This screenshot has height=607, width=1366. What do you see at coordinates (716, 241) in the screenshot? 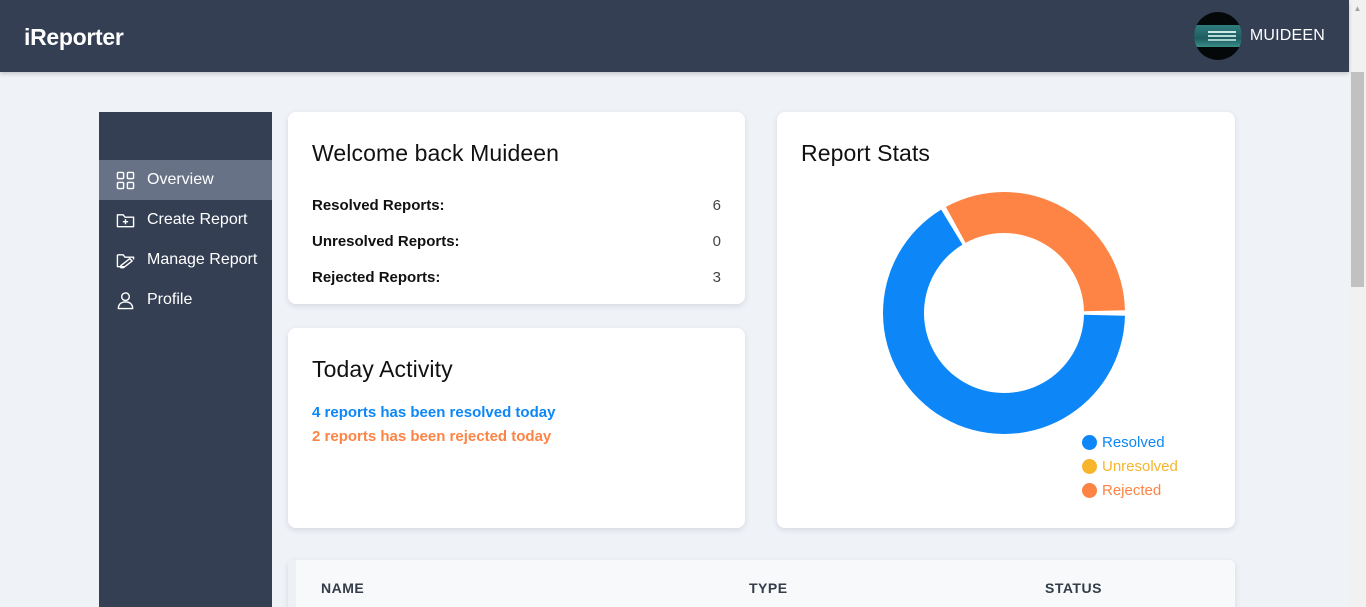
I see `stat-value: 0` at bounding box center [716, 241].